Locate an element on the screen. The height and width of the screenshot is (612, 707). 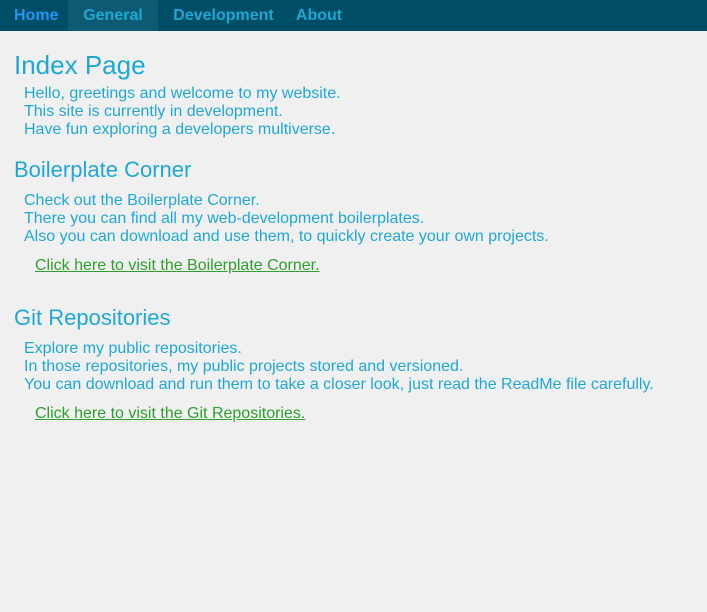
nav-about: About is located at coordinates (319, 15).